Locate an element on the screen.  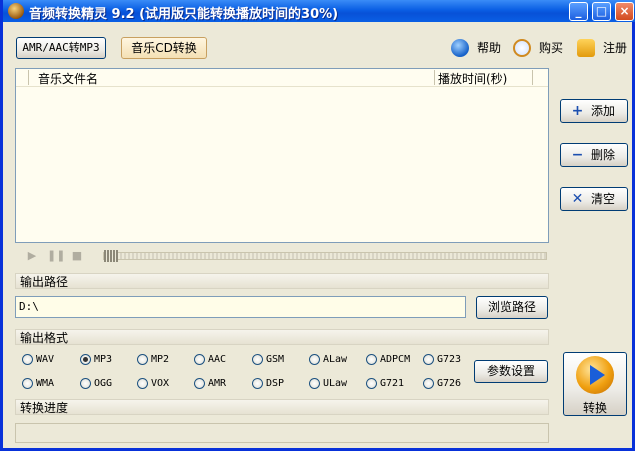
pause-icon: ❚❚ is located at coordinates (56, 256).